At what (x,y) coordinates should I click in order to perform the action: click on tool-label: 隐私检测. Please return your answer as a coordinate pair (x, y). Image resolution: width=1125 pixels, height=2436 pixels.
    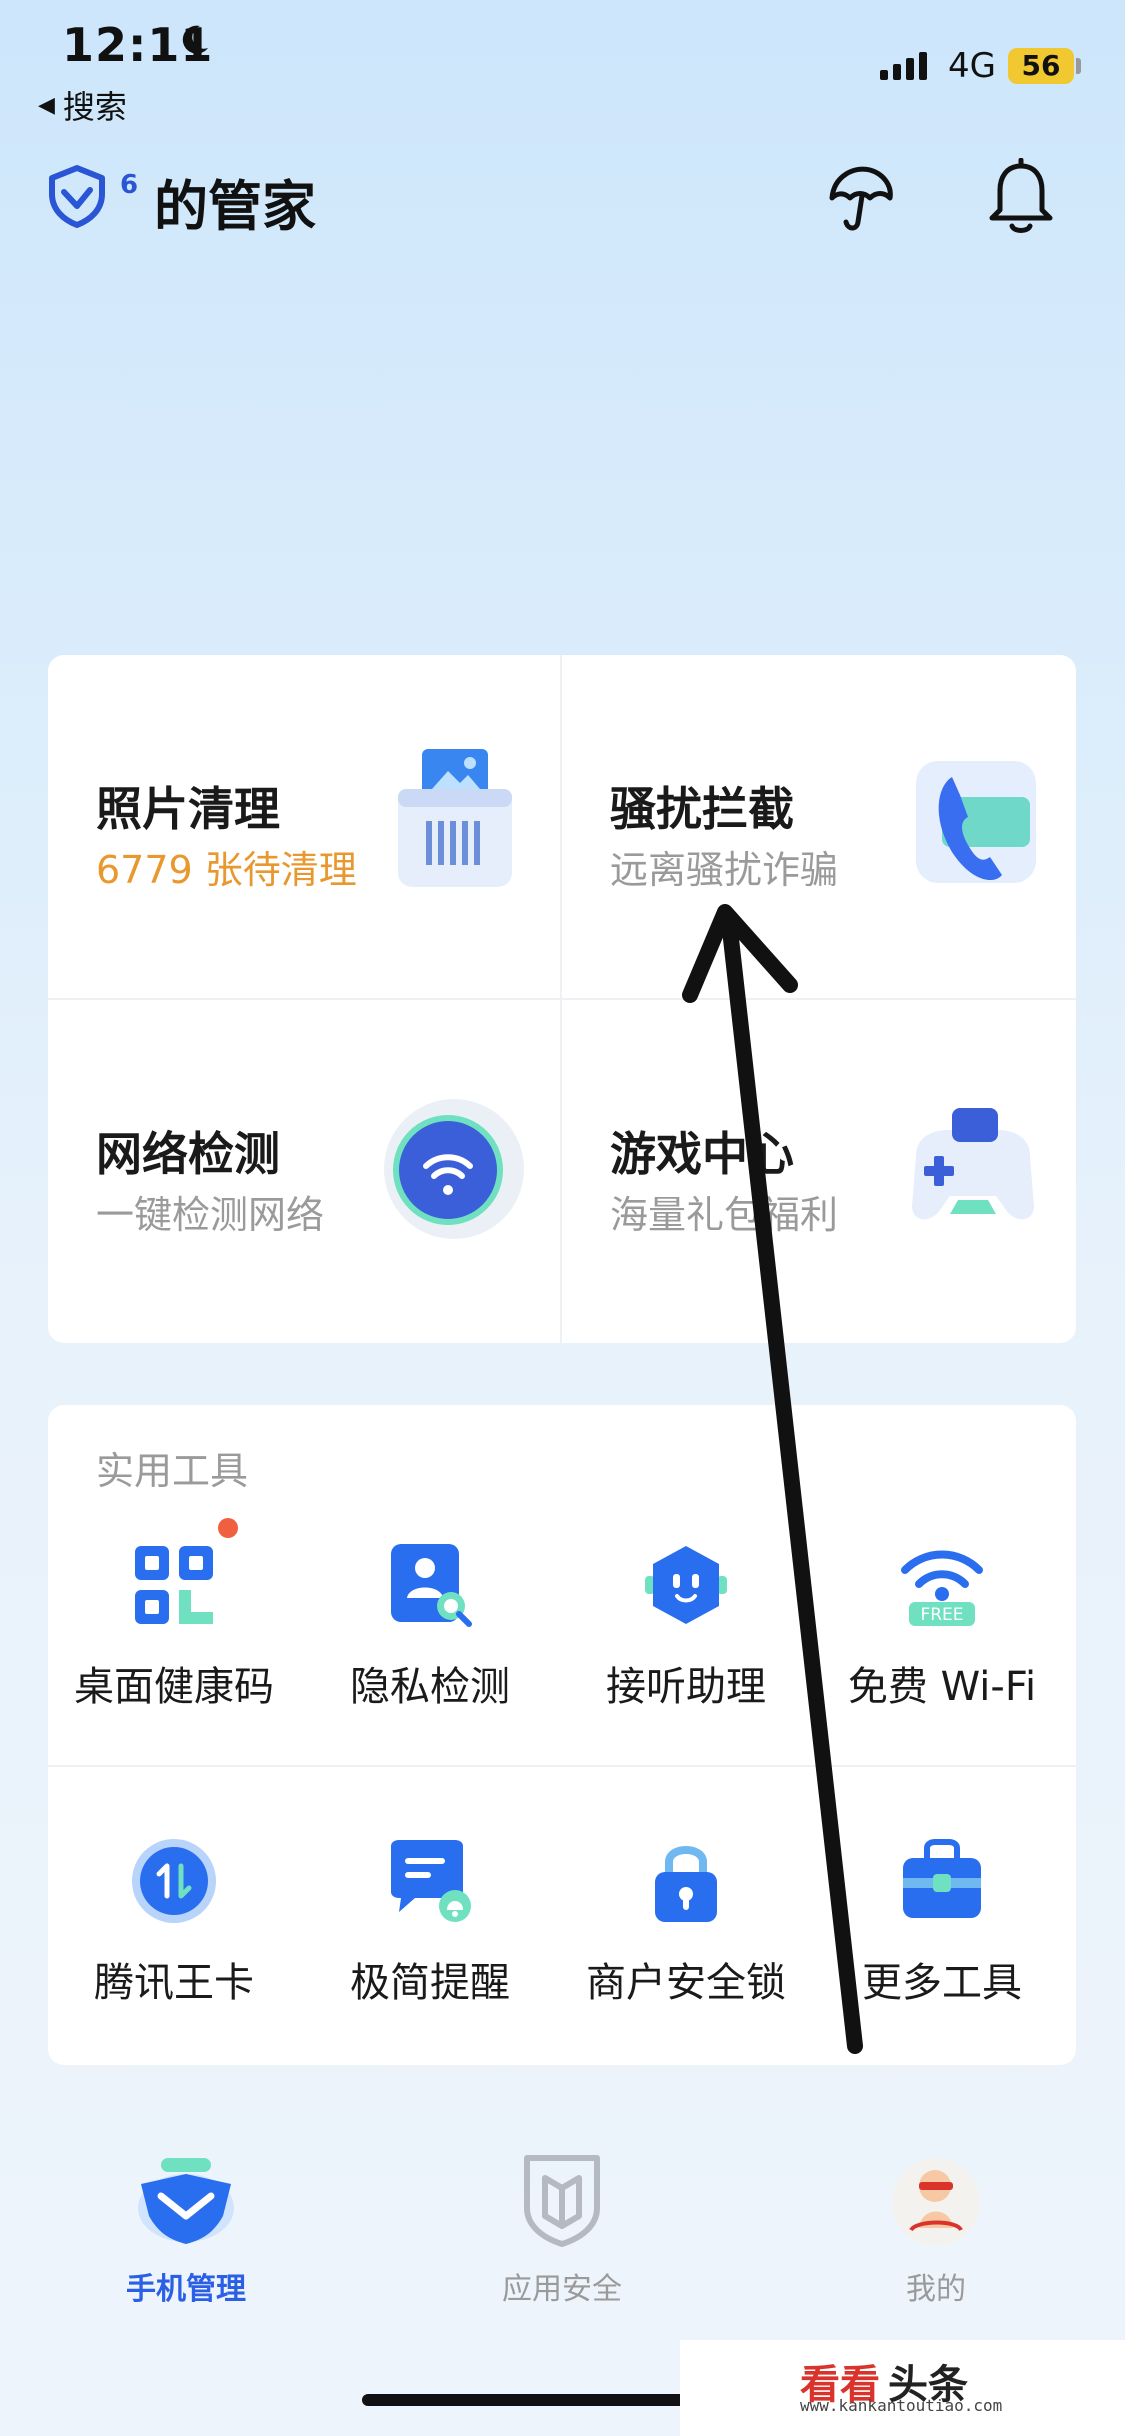
    Looking at the image, I should click on (430, 1687).